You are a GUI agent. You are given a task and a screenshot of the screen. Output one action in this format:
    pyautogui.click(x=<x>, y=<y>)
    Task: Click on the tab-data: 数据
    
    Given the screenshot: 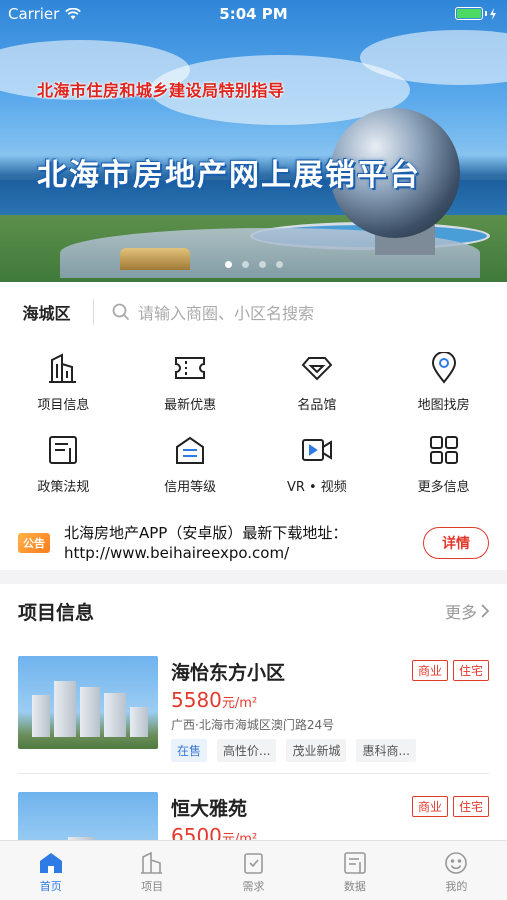 What is the action you would take?
    pyautogui.click(x=354, y=870)
    